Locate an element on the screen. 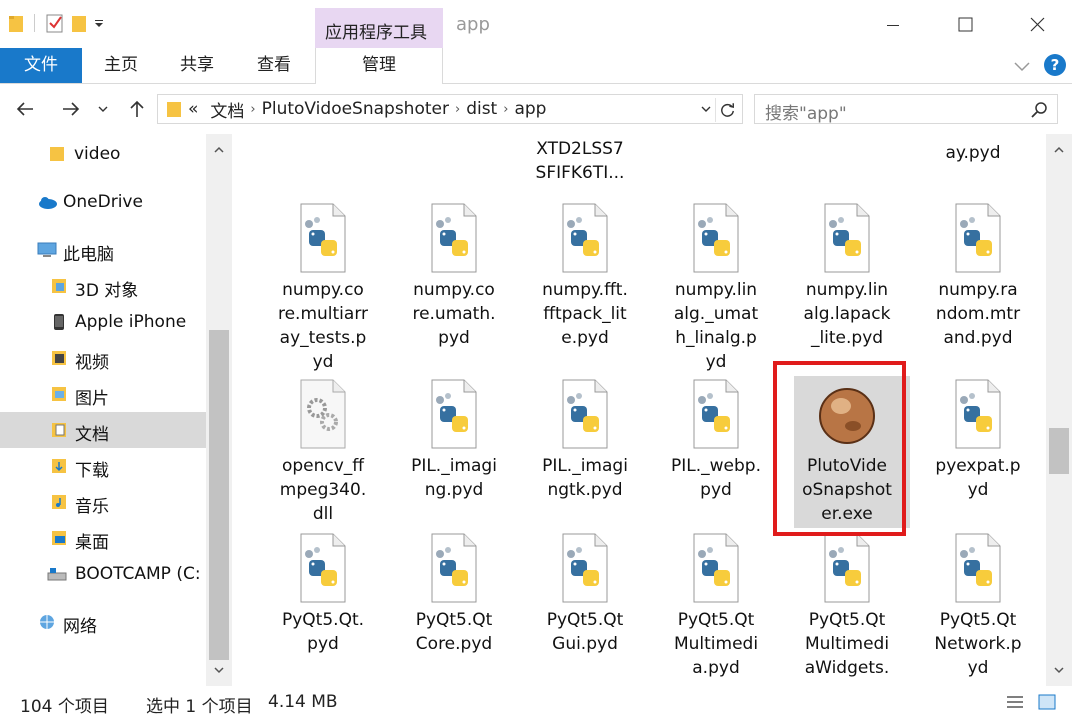 This screenshot has width=1072, height=720. pictures-folder-icon is located at coordinates (59, 394).